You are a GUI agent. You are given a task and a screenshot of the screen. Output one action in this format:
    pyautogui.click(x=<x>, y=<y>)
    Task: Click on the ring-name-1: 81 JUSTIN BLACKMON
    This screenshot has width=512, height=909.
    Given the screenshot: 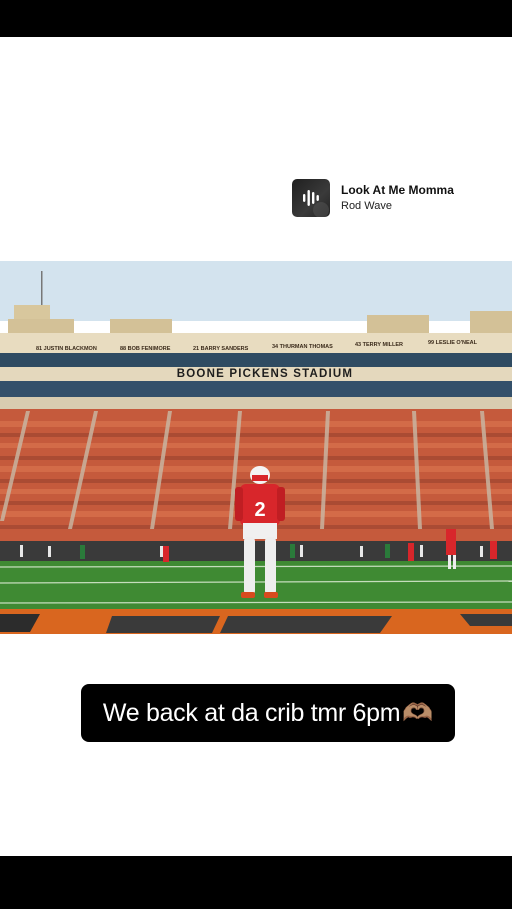 What is the action you would take?
    pyautogui.click(x=66, y=349)
    